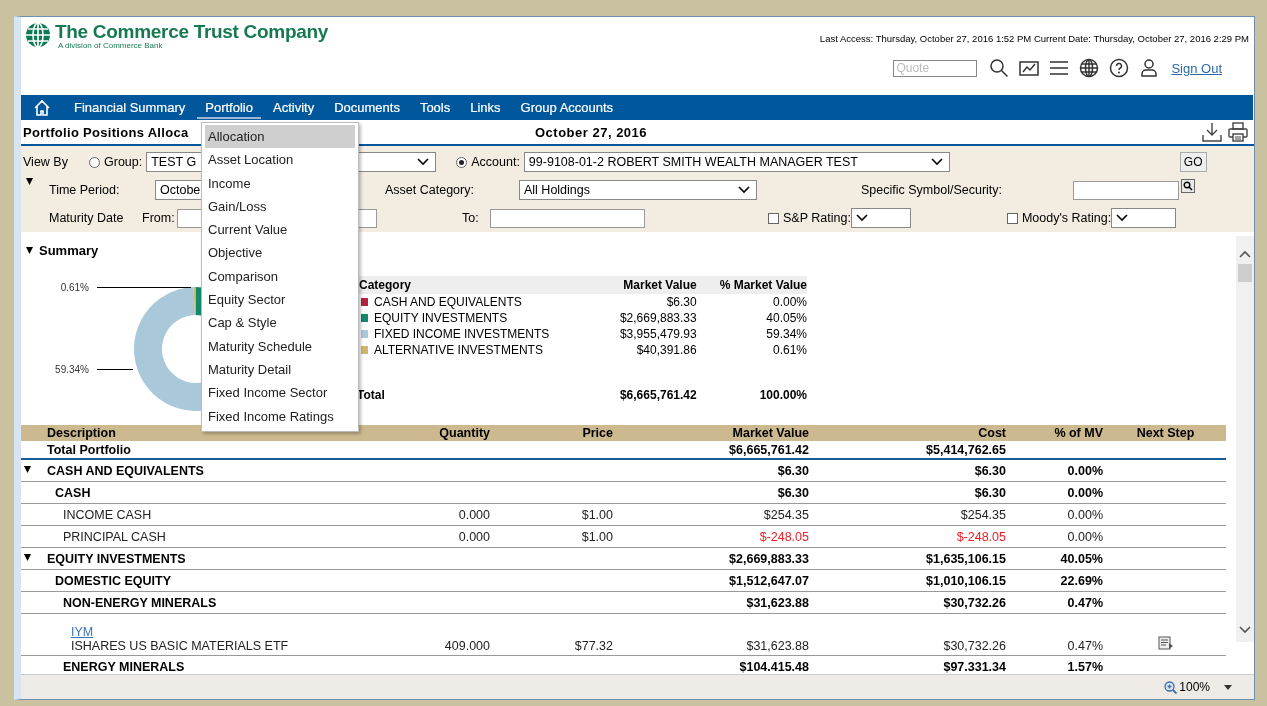  What do you see at coordinates (485, 107) in the screenshot?
I see `nav-tab: Links` at bounding box center [485, 107].